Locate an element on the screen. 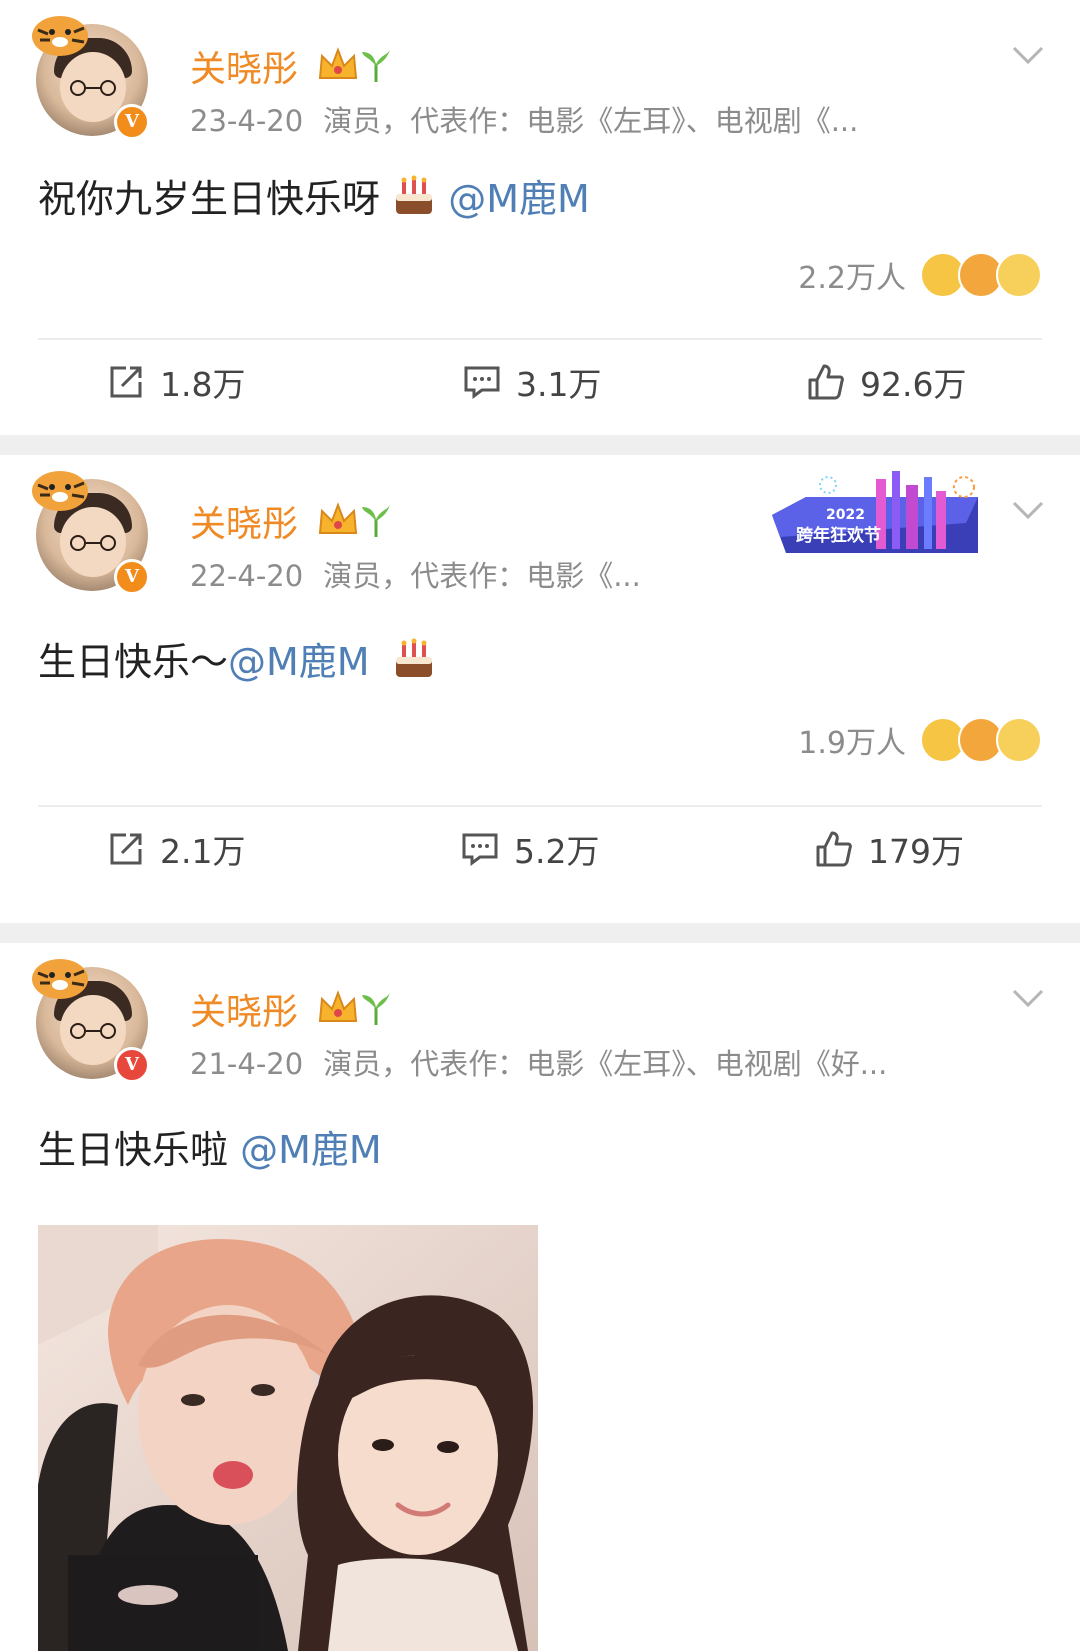 This screenshot has width=1080, height=1651. post-content: 祝你九岁生日快乐呀 @M鹿M is located at coordinates (314, 195).